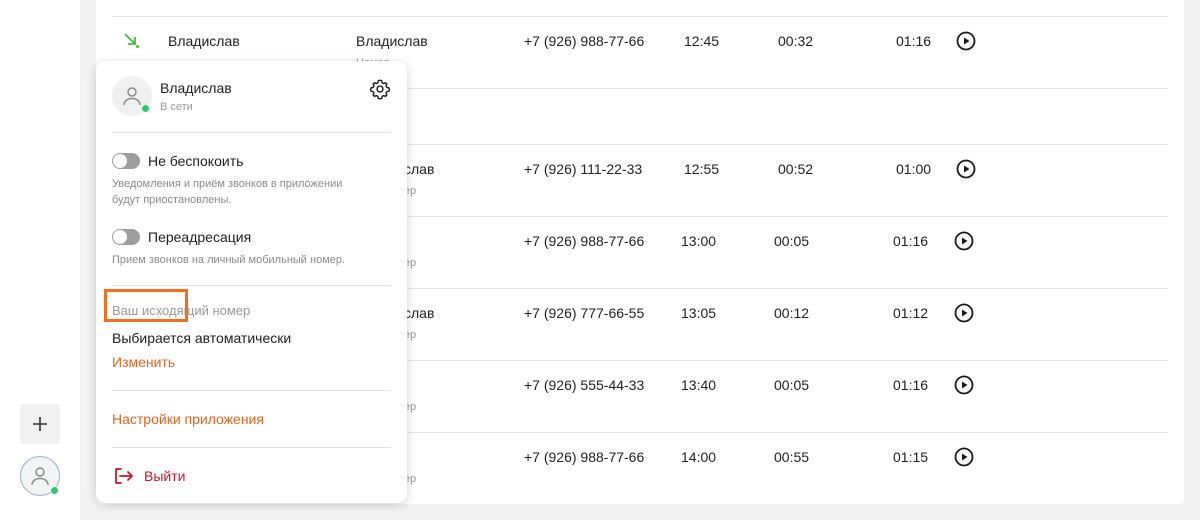 Image resolution: width=1200 pixels, height=520 pixels. I want to click on call-duration: 01:12, so click(911, 313).